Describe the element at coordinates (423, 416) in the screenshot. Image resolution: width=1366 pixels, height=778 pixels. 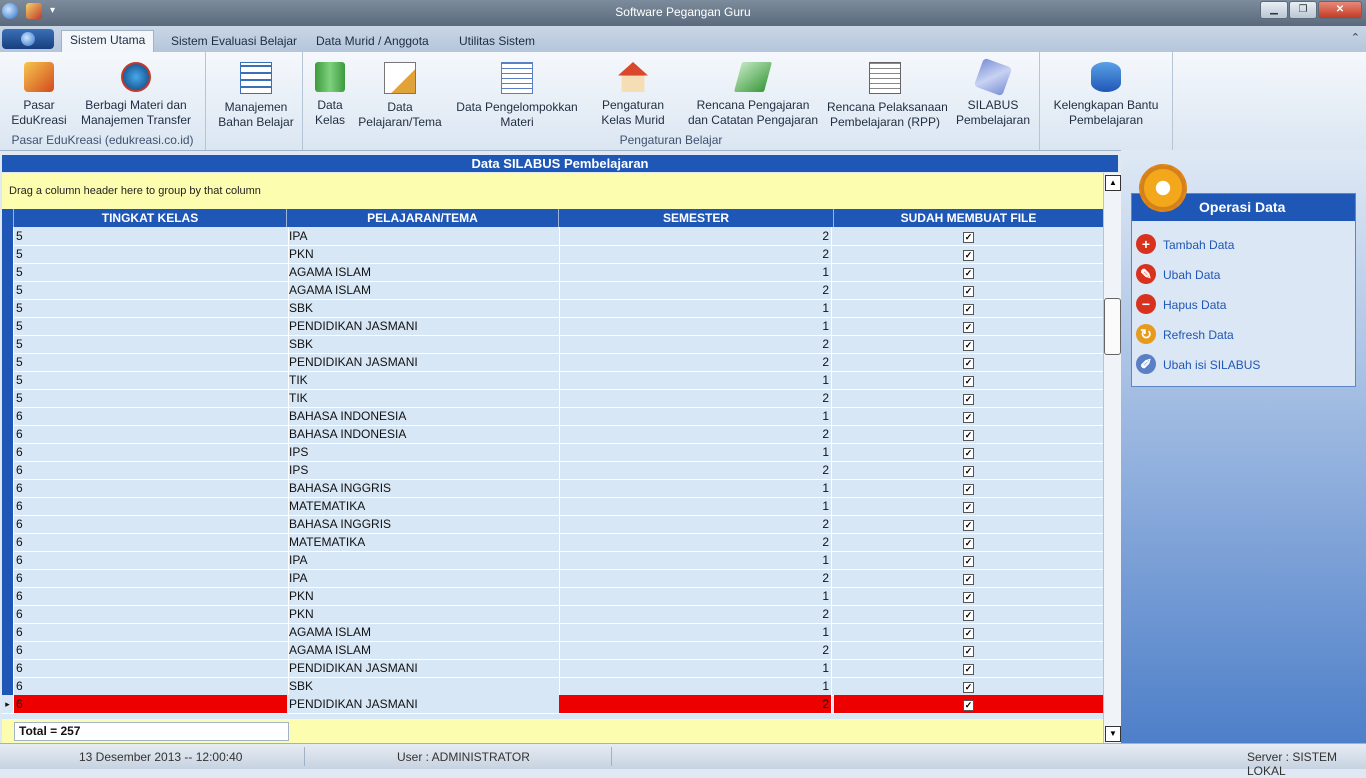
I see `cell-pelajaran: BAHASA INDONESIA` at that location.